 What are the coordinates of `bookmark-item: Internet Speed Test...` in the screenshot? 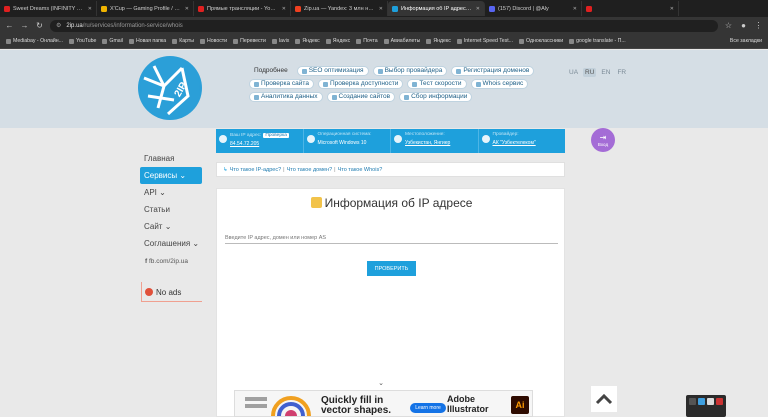 It's located at (484, 41).